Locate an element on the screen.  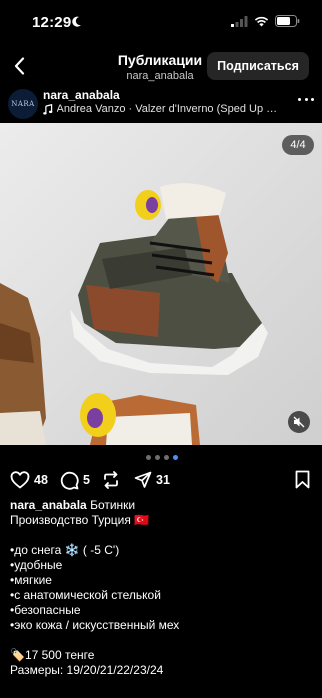
battery-icon is located at coordinates (287, 21).